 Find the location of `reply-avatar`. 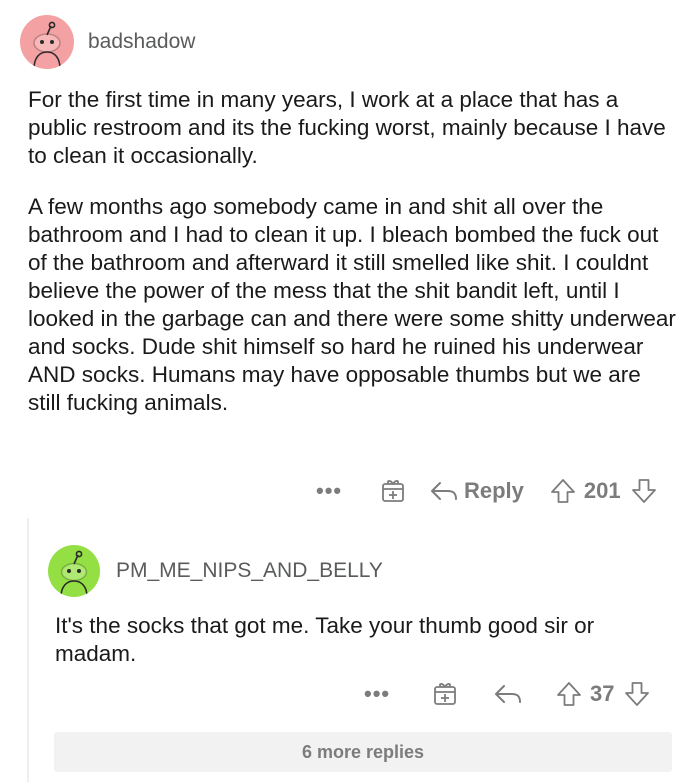

reply-avatar is located at coordinates (74, 571).